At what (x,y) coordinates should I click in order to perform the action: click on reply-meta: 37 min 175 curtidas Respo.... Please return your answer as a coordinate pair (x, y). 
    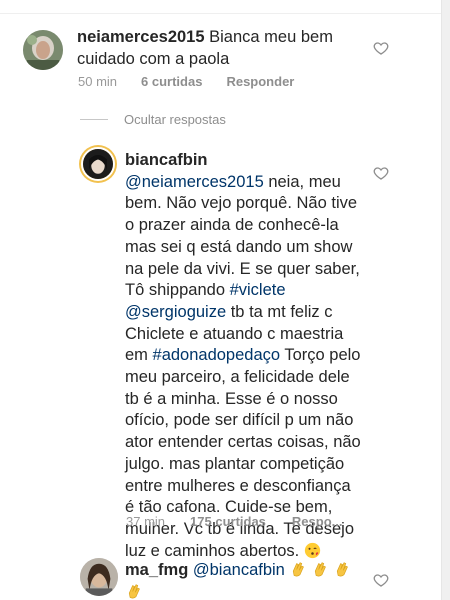
    Looking at the image, I should click on (234, 521).